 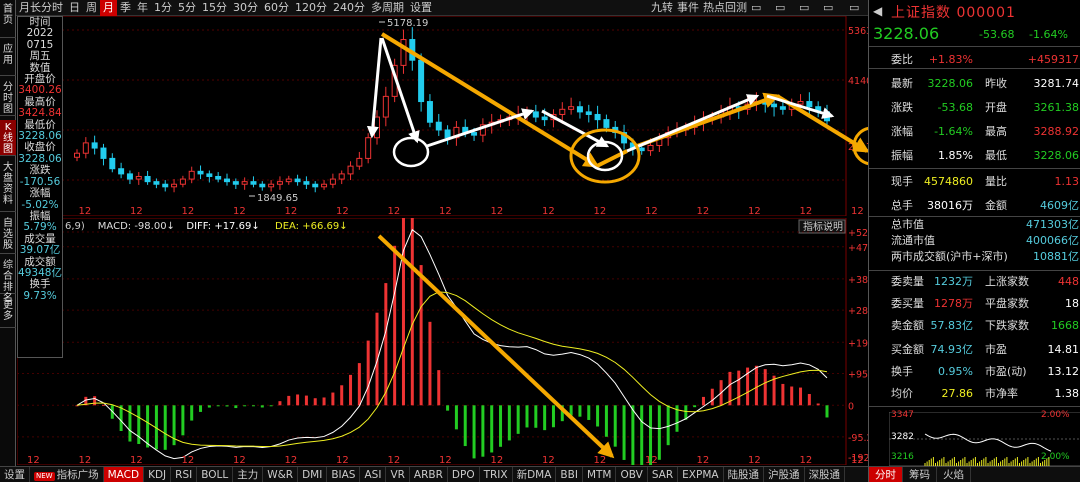 What do you see at coordinates (108, 8) in the screenshot?
I see `period-tab: 月` at bounding box center [108, 8].